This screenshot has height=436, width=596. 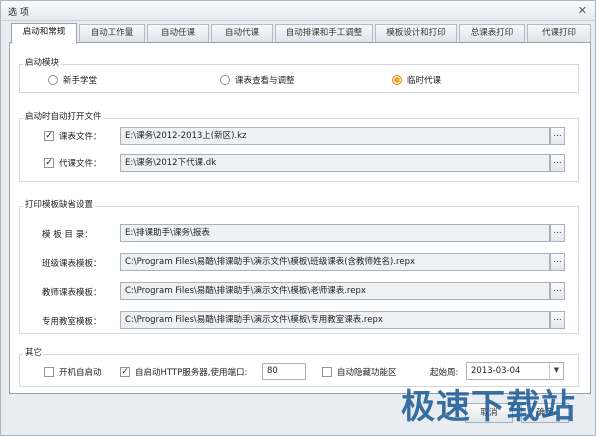 What do you see at coordinates (492, 33) in the screenshot?
I see `tab-master-print: 总课表打印` at bounding box center [492, 33].